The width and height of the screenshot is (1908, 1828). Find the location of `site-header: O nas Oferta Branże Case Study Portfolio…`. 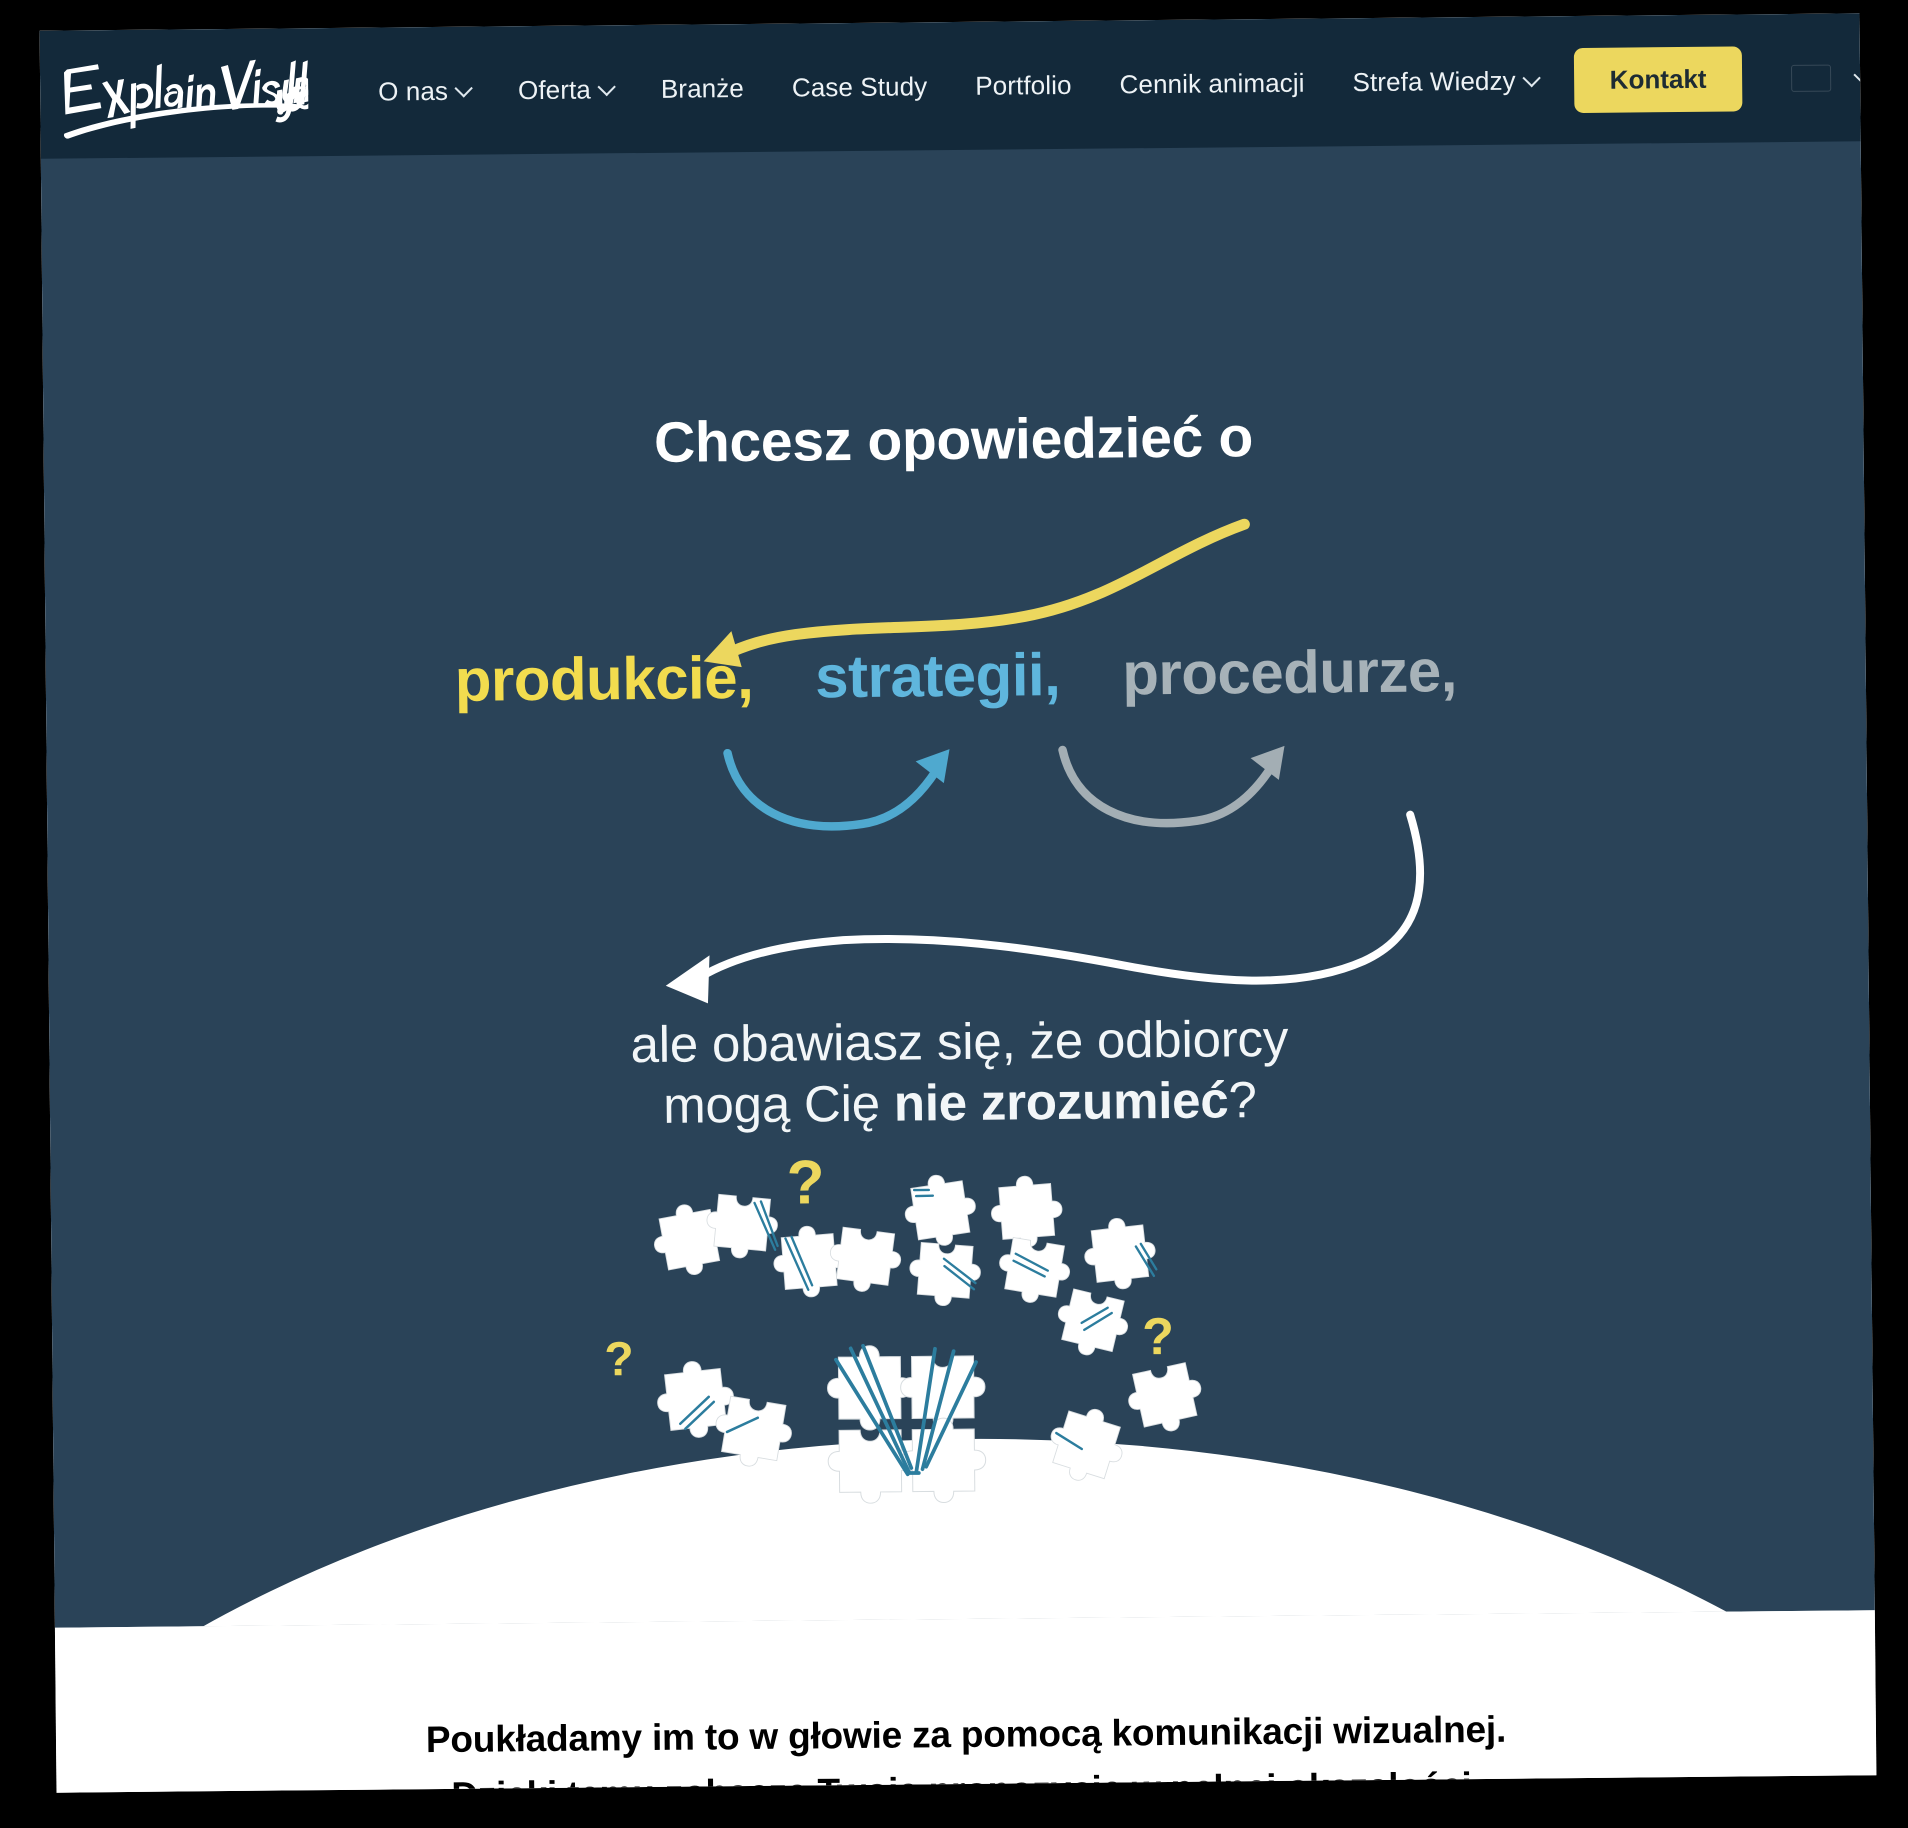

site-header: O nas Oferta Branże Case Study Portfolio… is located at coordinates (956, 86).